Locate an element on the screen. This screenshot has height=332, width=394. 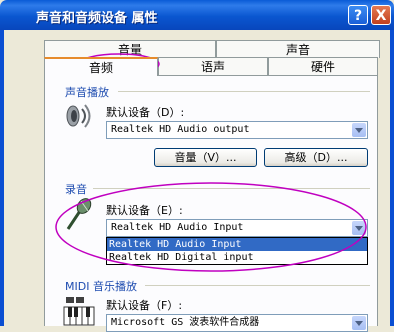
midi-icon is located at coordinates (79, 311).